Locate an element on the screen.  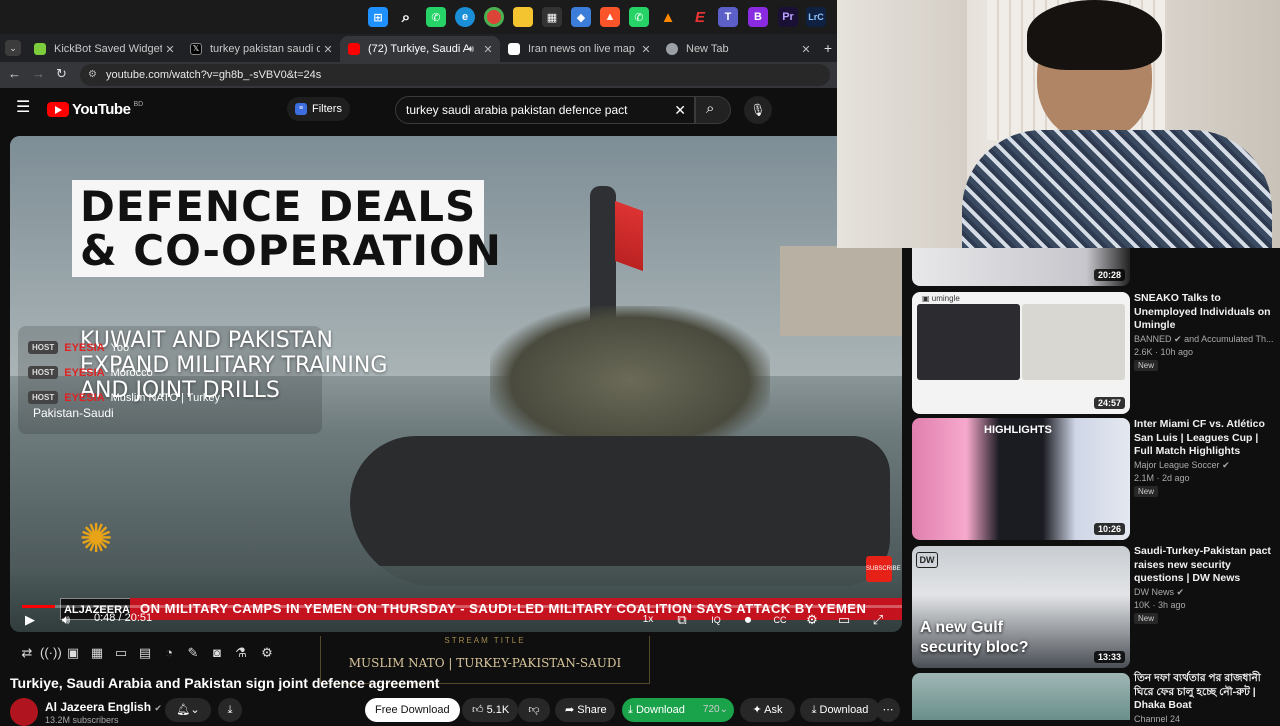
captions-icon: CC is located at coordinates (780, 620).